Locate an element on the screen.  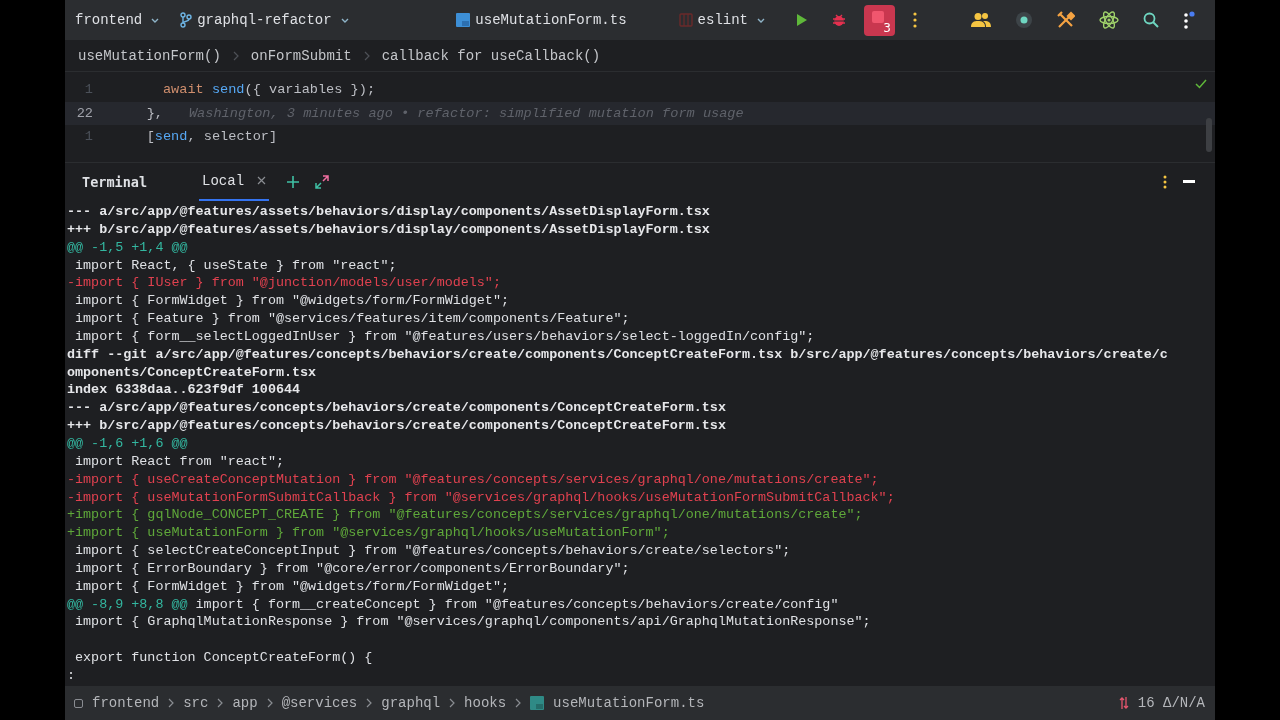
terminal-line: +++ b/src/app/@features/concepts/behaviors/create/components/ConceptCreateForm.tsx is located at coordinates (397, 426).